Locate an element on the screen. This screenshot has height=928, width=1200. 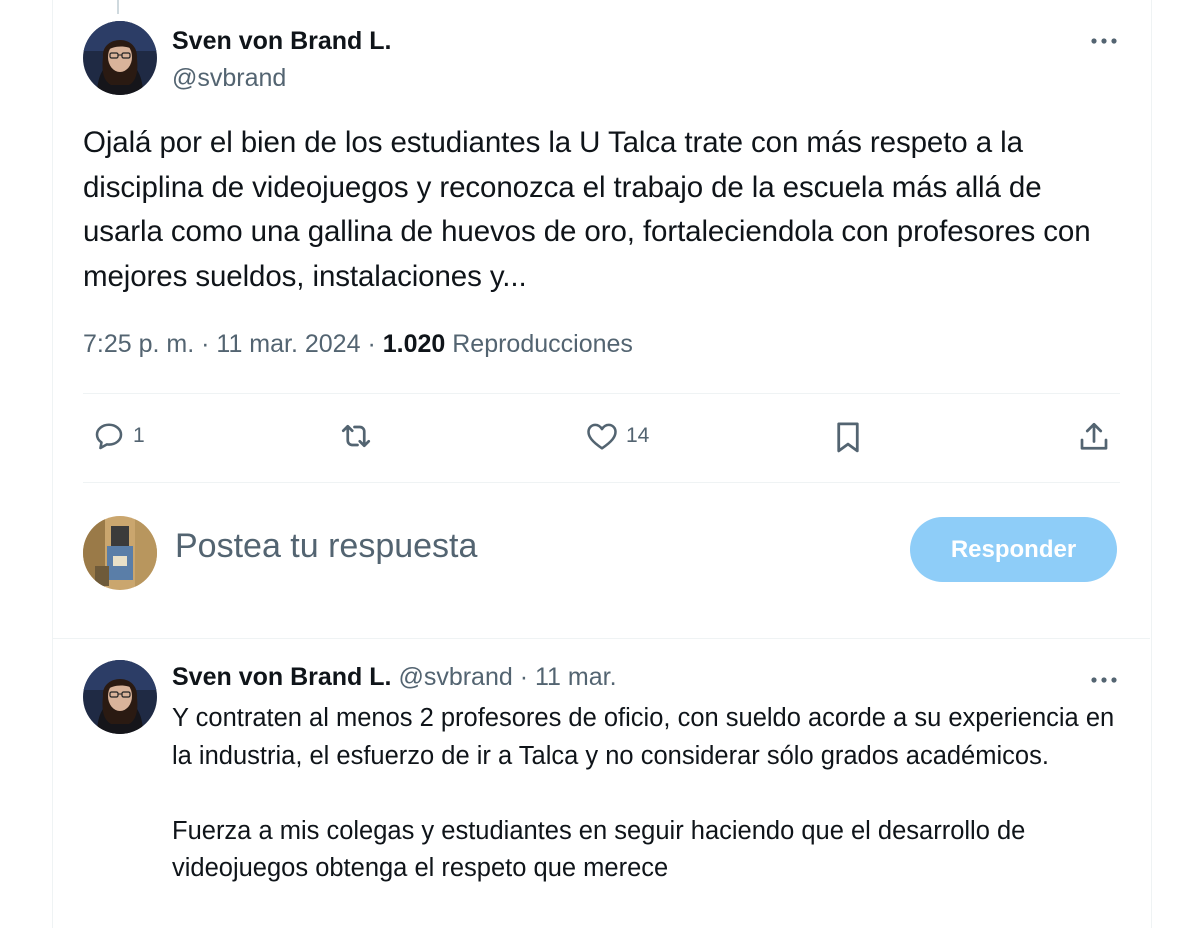
reply-action: 1 is located at coordinates (118, 436).